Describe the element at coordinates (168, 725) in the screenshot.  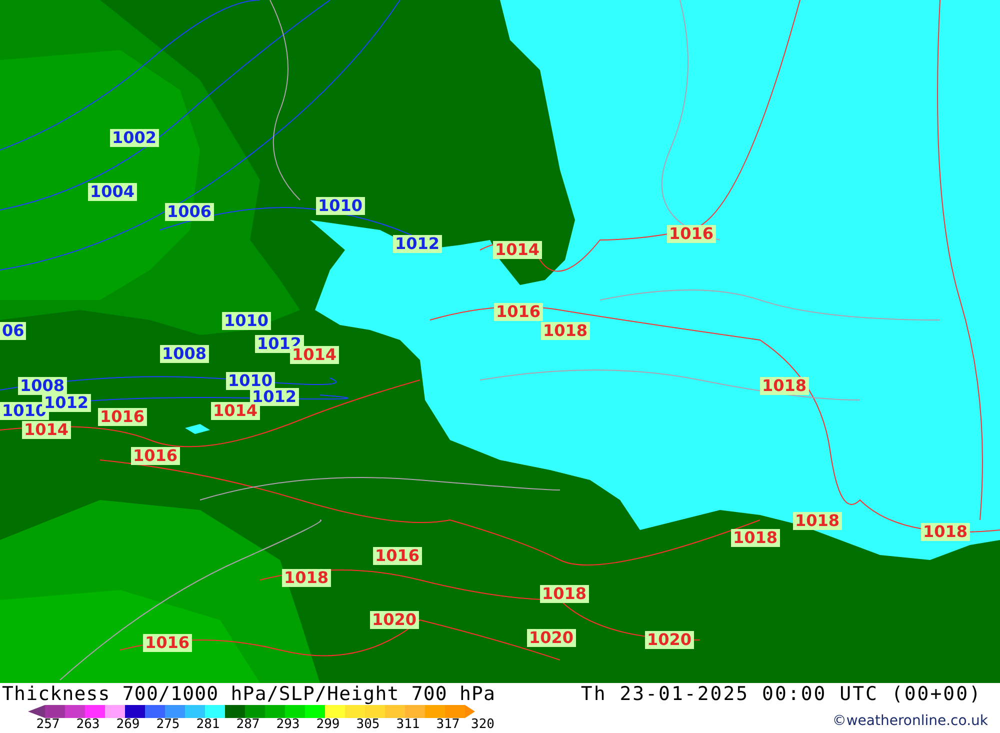
I see `scale-tick-label: 275` at that location.